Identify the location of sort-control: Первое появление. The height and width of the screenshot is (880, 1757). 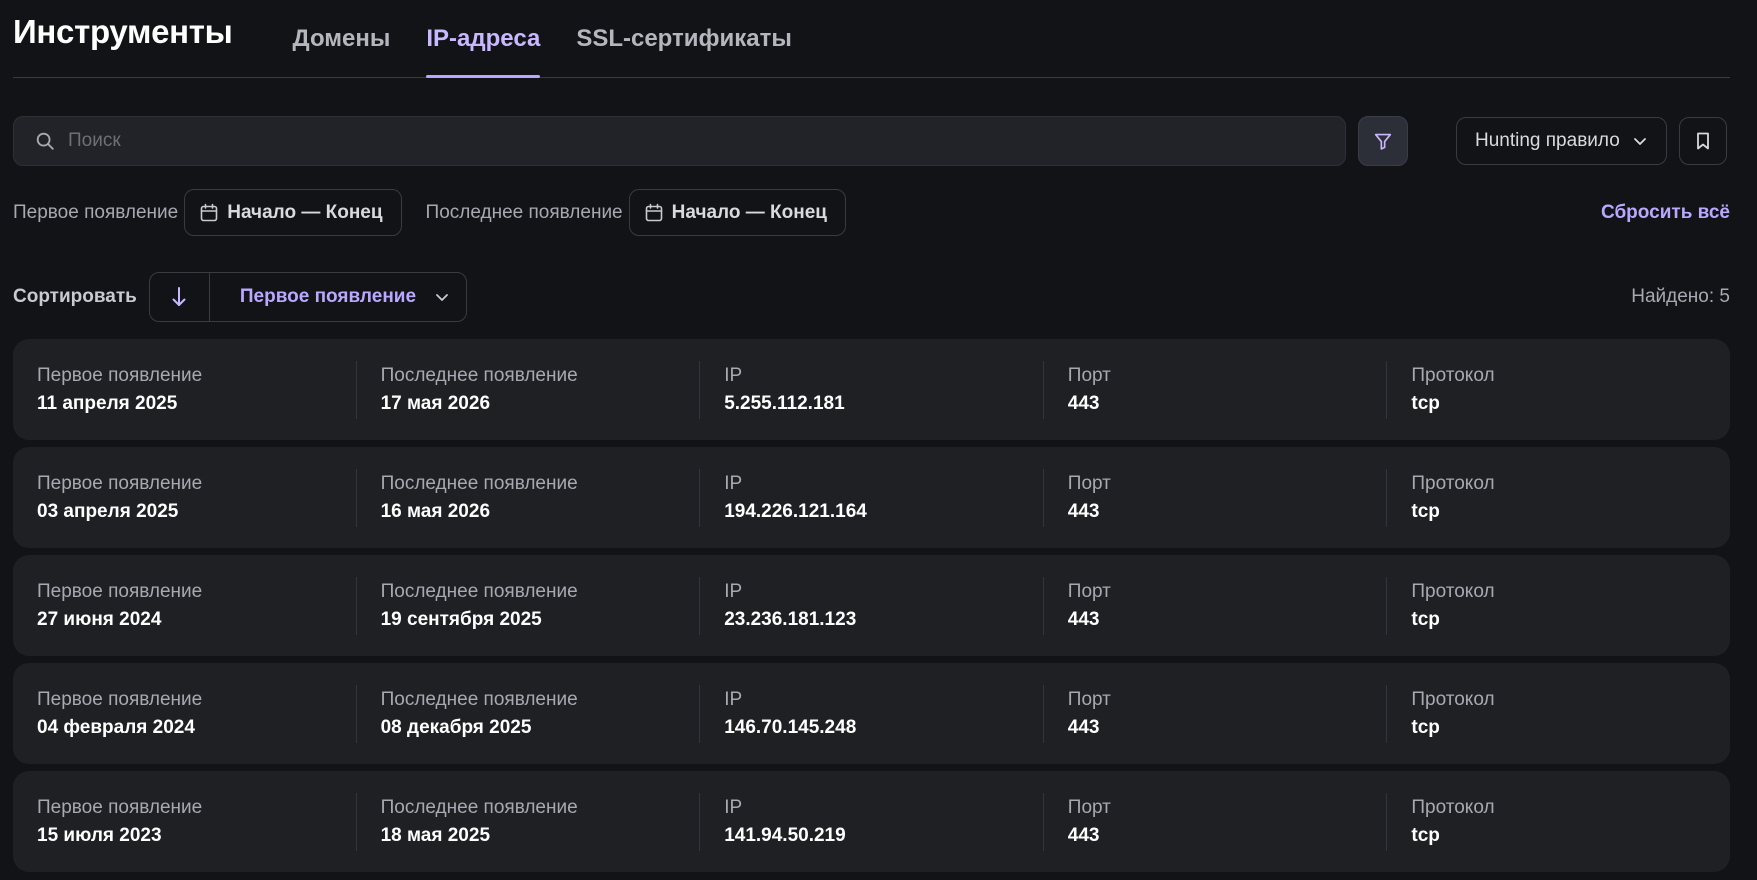
(308, 297).